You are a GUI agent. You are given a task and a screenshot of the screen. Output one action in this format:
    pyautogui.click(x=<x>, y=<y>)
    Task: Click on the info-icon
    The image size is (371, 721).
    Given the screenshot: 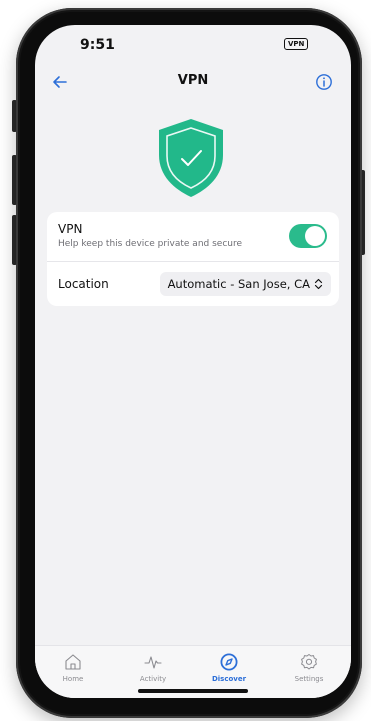 What is the action you would take?
    pyautogui.click(x=324, y=82)
    